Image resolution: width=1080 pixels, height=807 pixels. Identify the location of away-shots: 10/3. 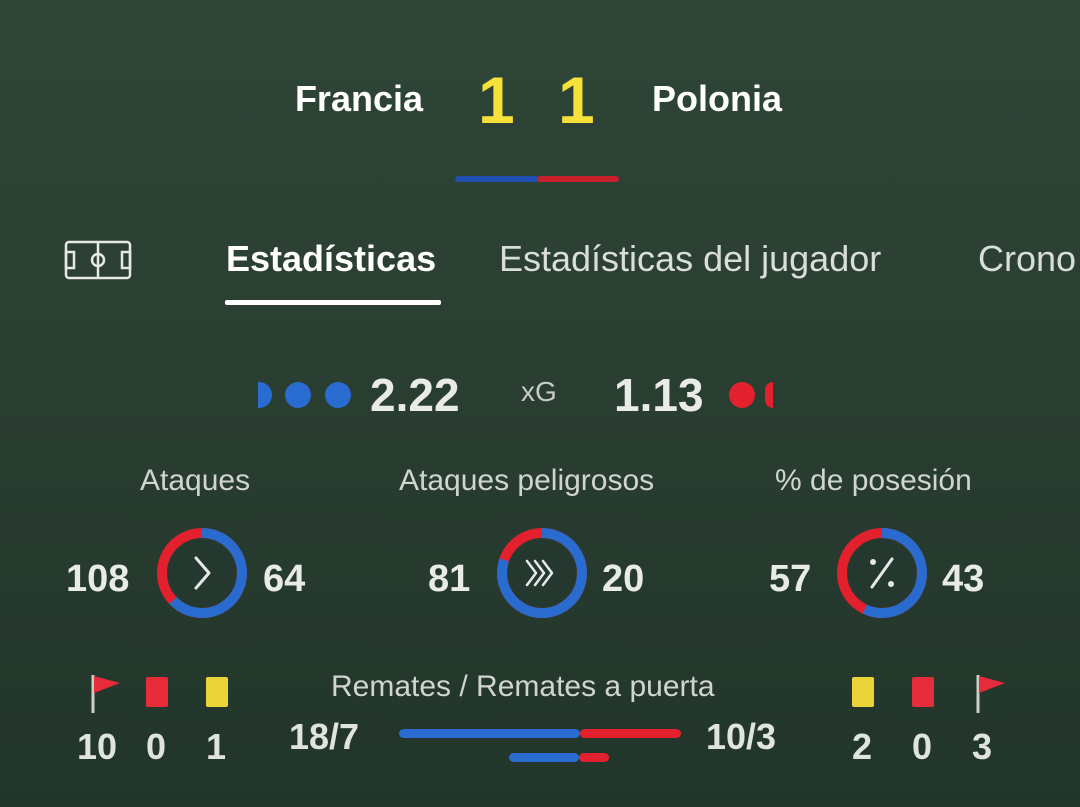
(741, 736).